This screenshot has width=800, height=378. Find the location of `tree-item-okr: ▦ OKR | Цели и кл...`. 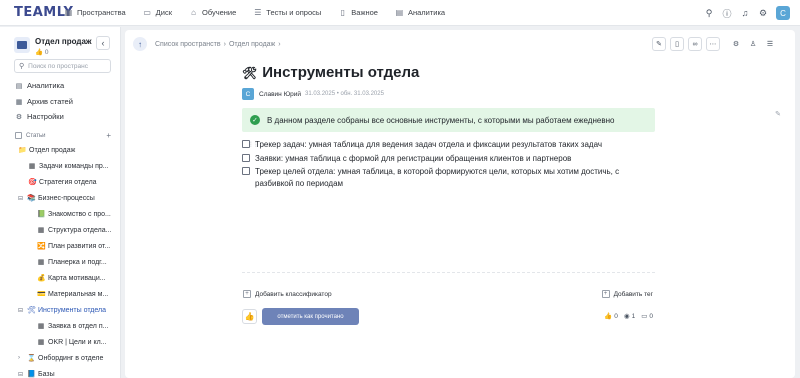

tree-item-okr: ▦ OKR | Цели и кл... is located at coordinates (77, 342).